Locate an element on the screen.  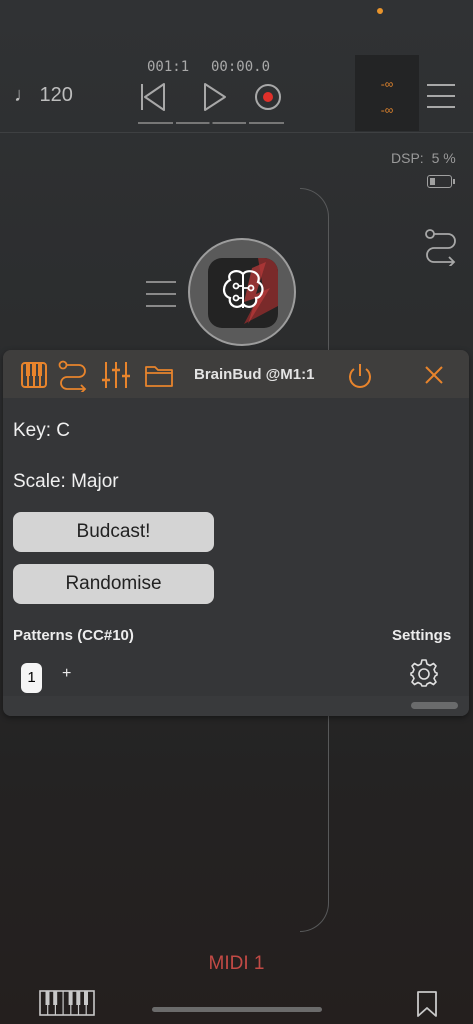
midi-channel-label: MIDI 1 is located at coordinates (236, 964).